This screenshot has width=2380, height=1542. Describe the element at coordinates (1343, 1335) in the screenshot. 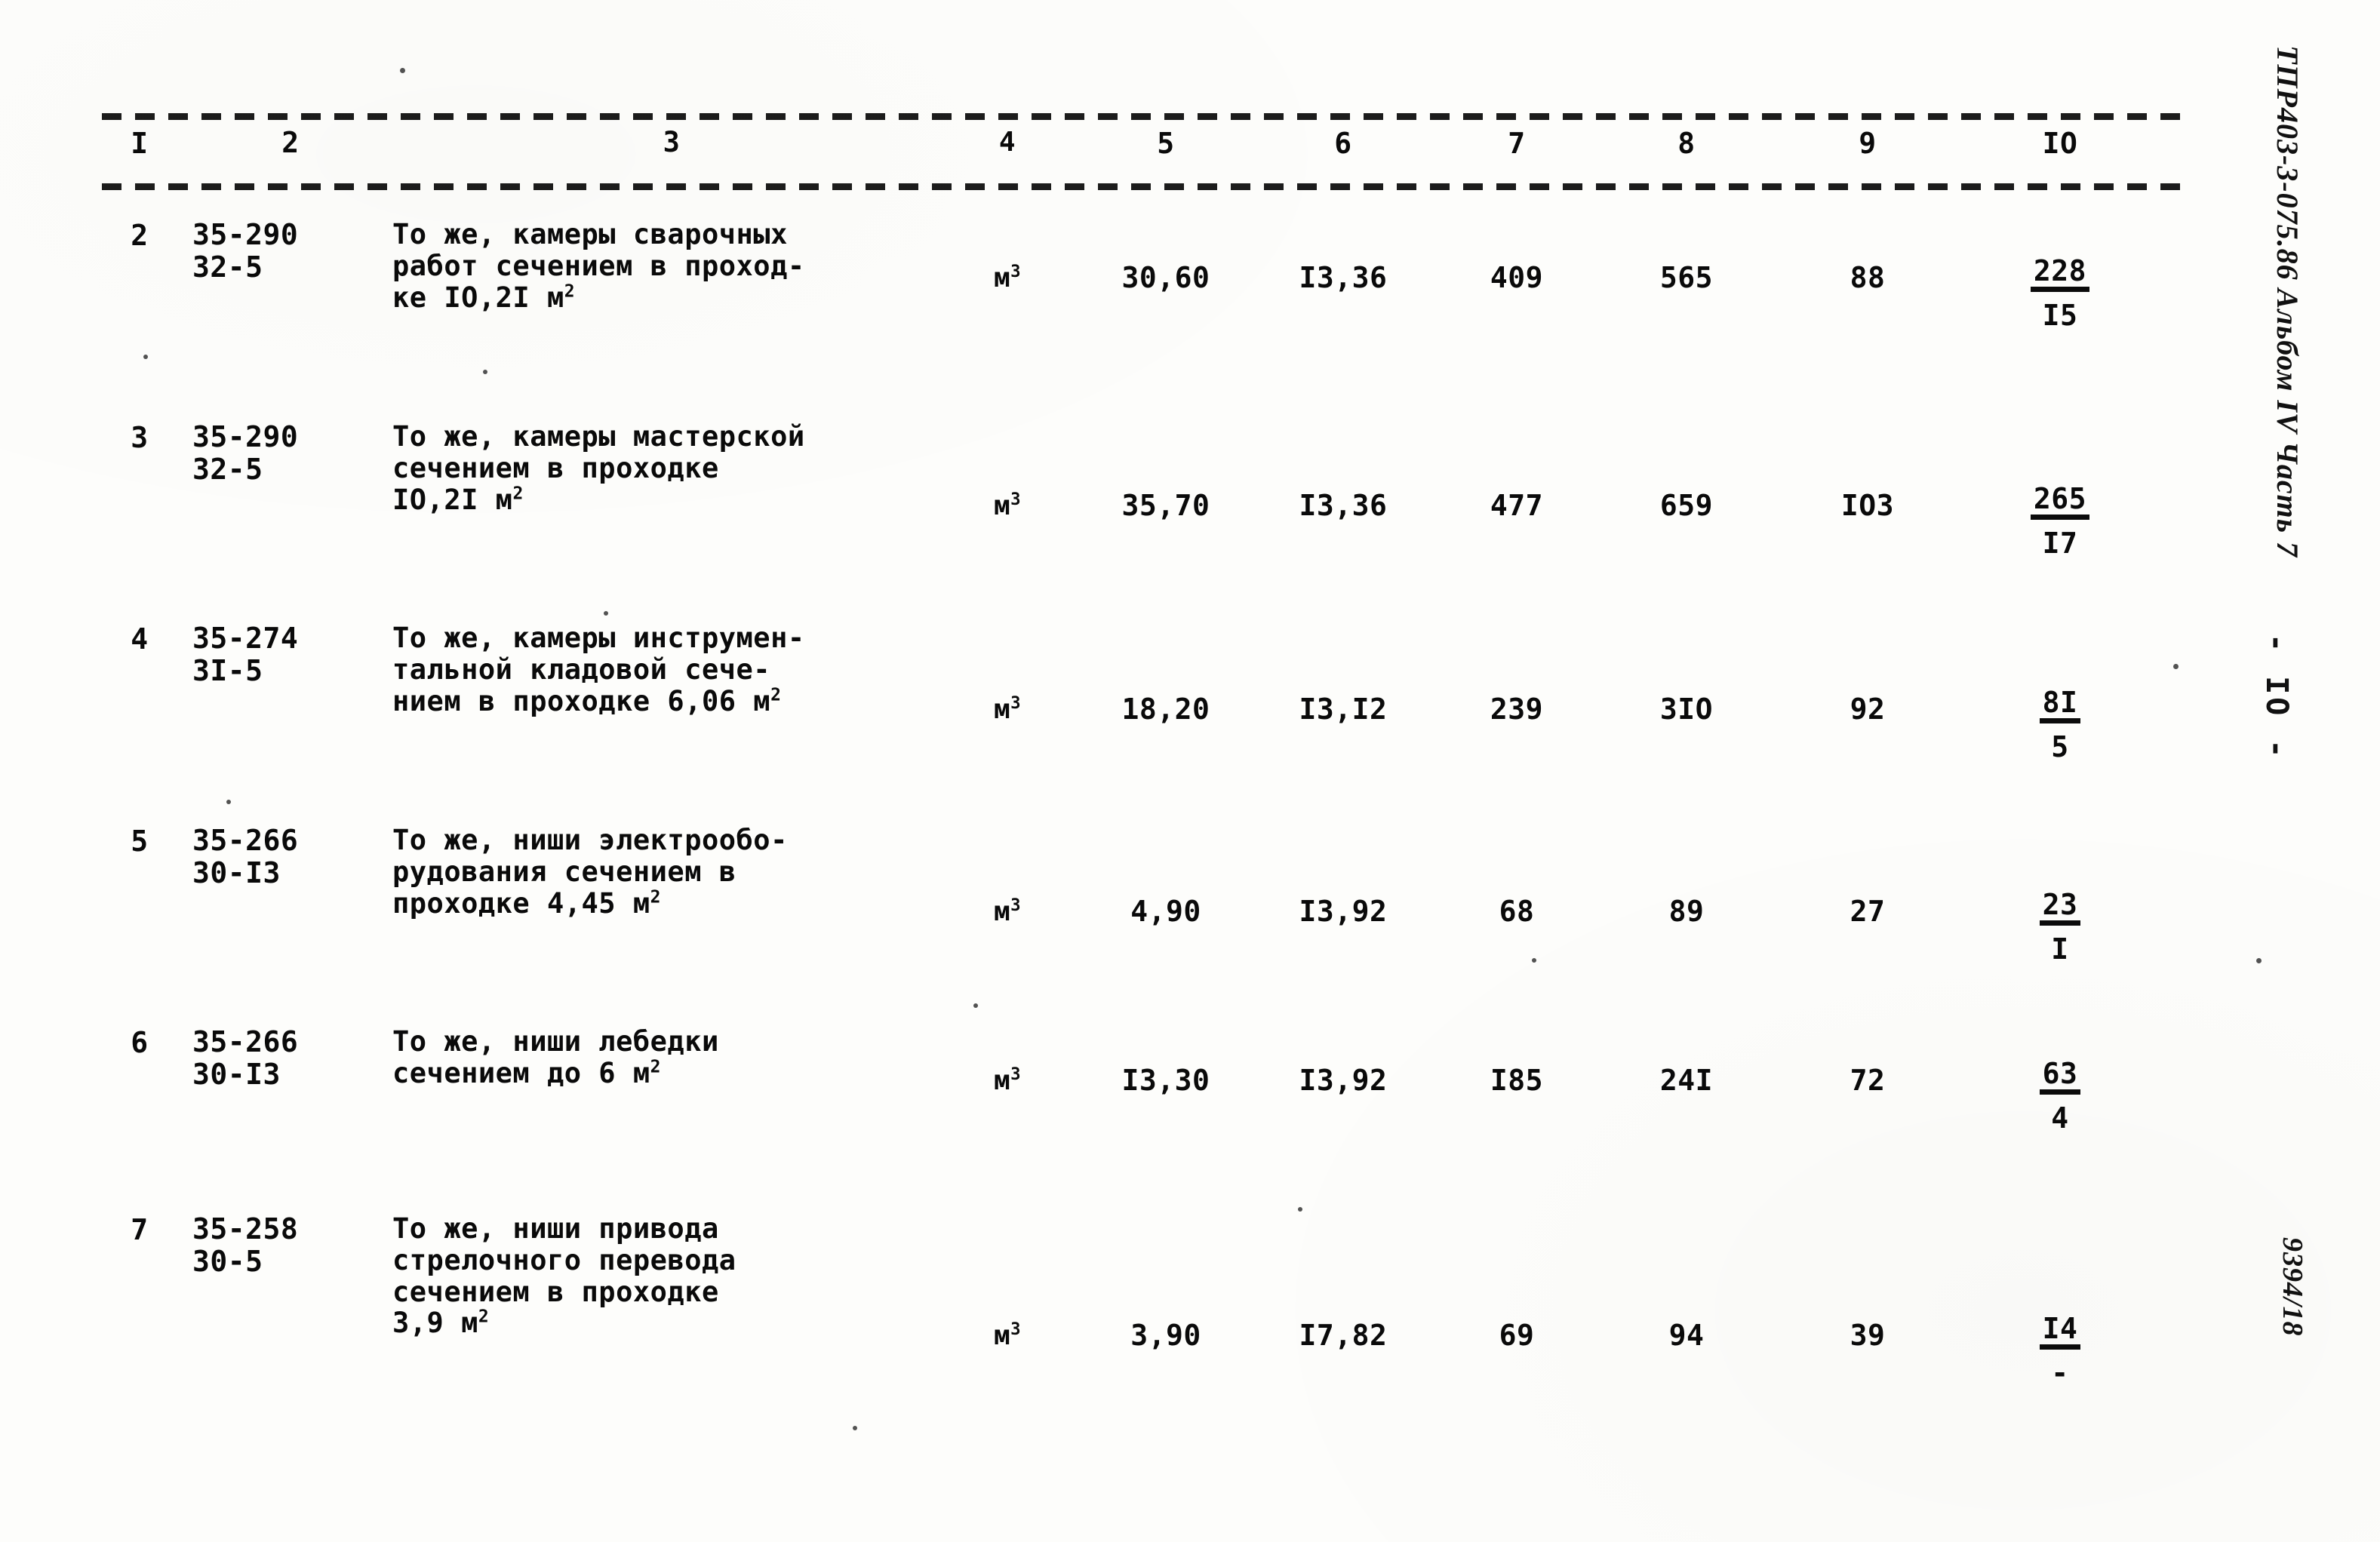

I see `row-value-6: I7,82` at that location.